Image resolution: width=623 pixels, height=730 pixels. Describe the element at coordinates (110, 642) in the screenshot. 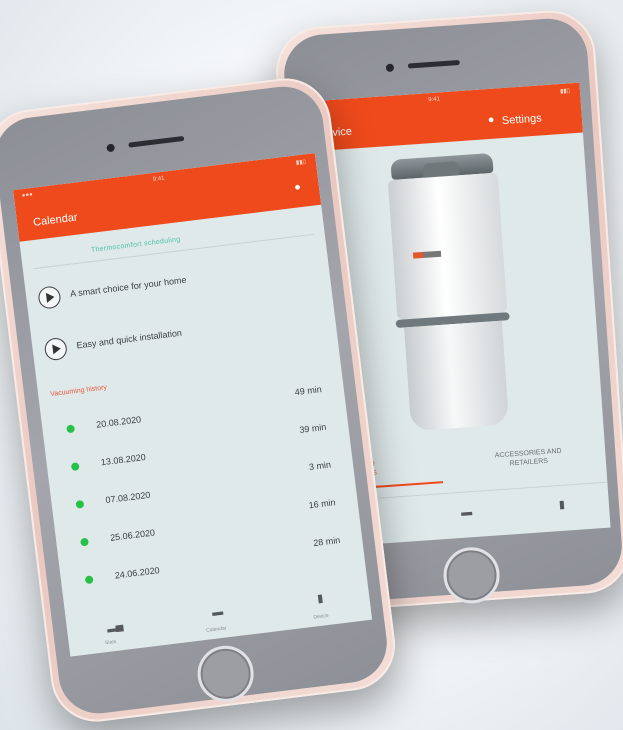

I see `tab-stats-label: Stats` at that location.